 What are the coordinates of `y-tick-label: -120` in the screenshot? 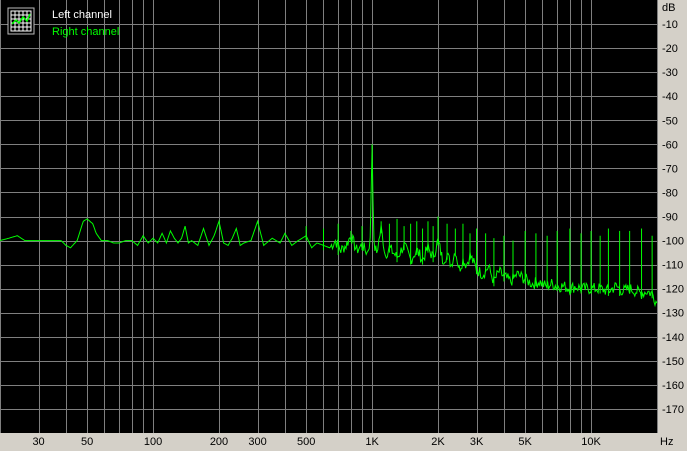 It's located at (673, 290).